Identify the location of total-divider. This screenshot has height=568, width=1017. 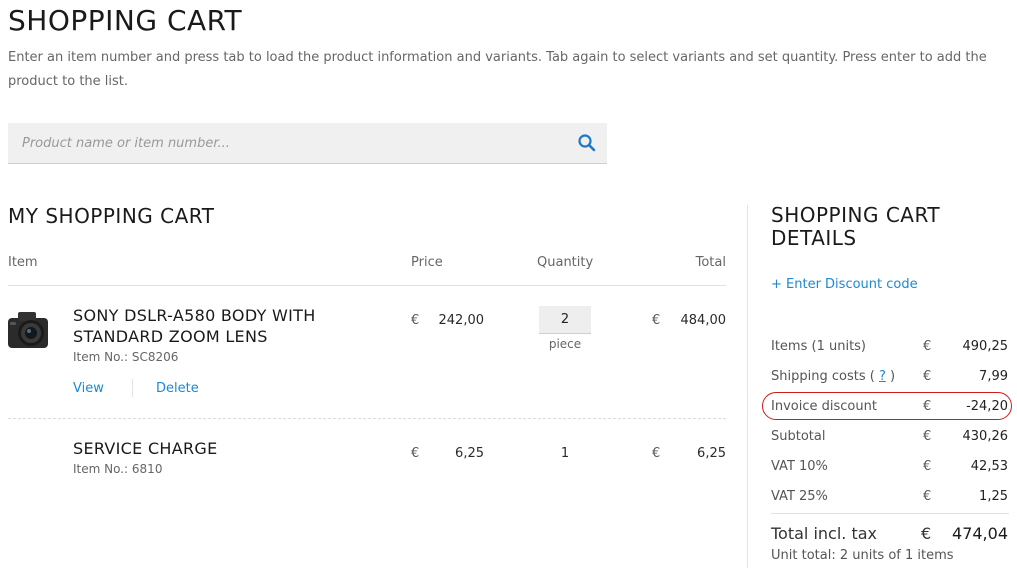
(890, 513).